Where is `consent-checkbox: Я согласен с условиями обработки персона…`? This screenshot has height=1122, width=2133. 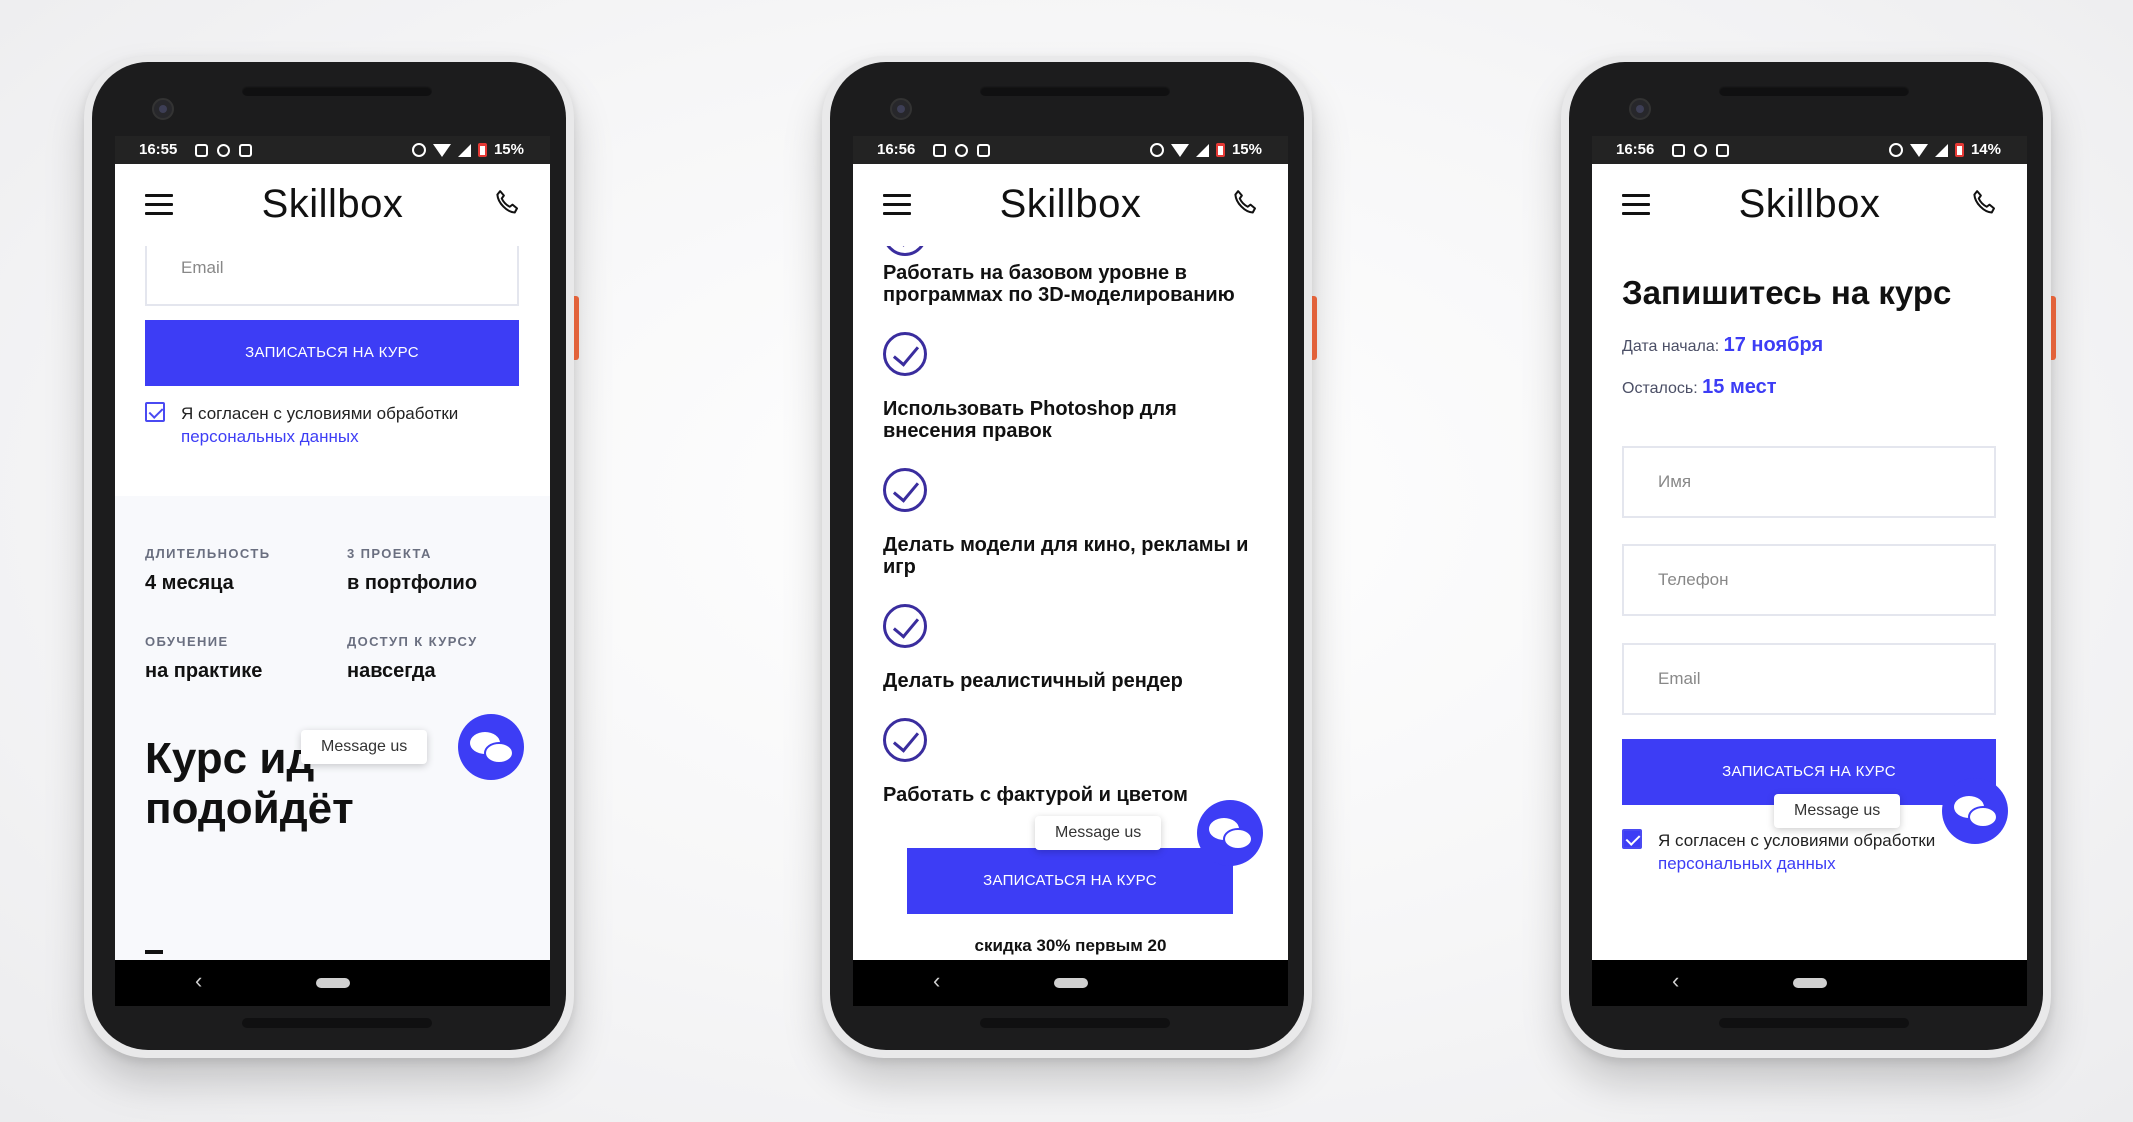
consent-checkbox: Я согласен с условиями обработки персона… is located at coordinates (347, 425).